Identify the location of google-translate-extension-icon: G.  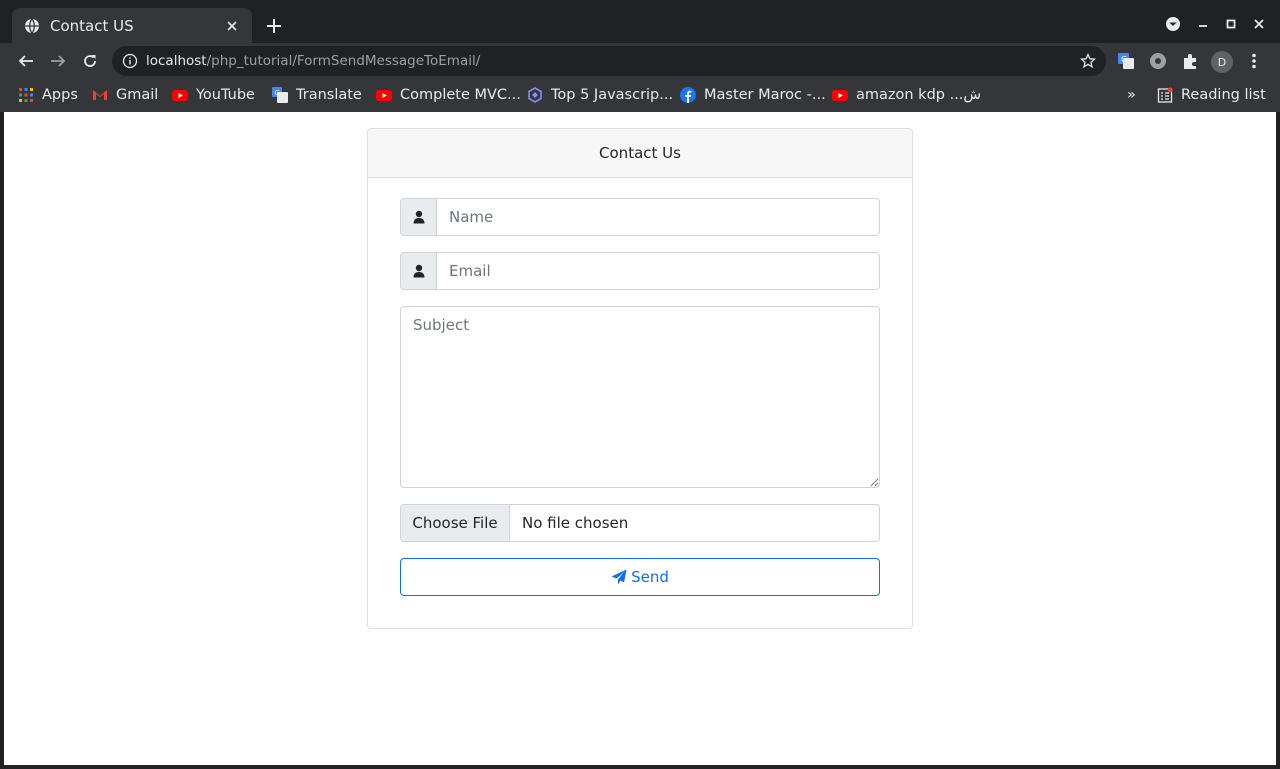
(1126, 61).